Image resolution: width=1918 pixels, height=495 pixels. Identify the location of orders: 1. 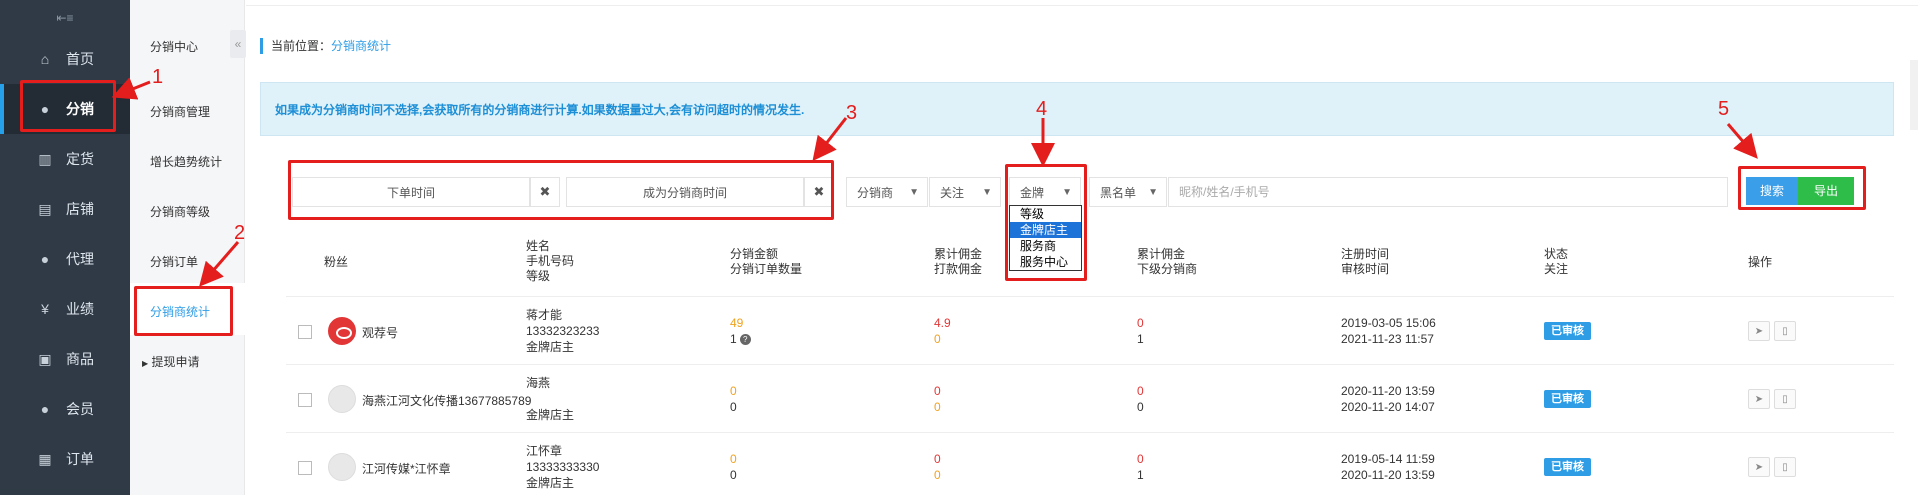
(733, 339).